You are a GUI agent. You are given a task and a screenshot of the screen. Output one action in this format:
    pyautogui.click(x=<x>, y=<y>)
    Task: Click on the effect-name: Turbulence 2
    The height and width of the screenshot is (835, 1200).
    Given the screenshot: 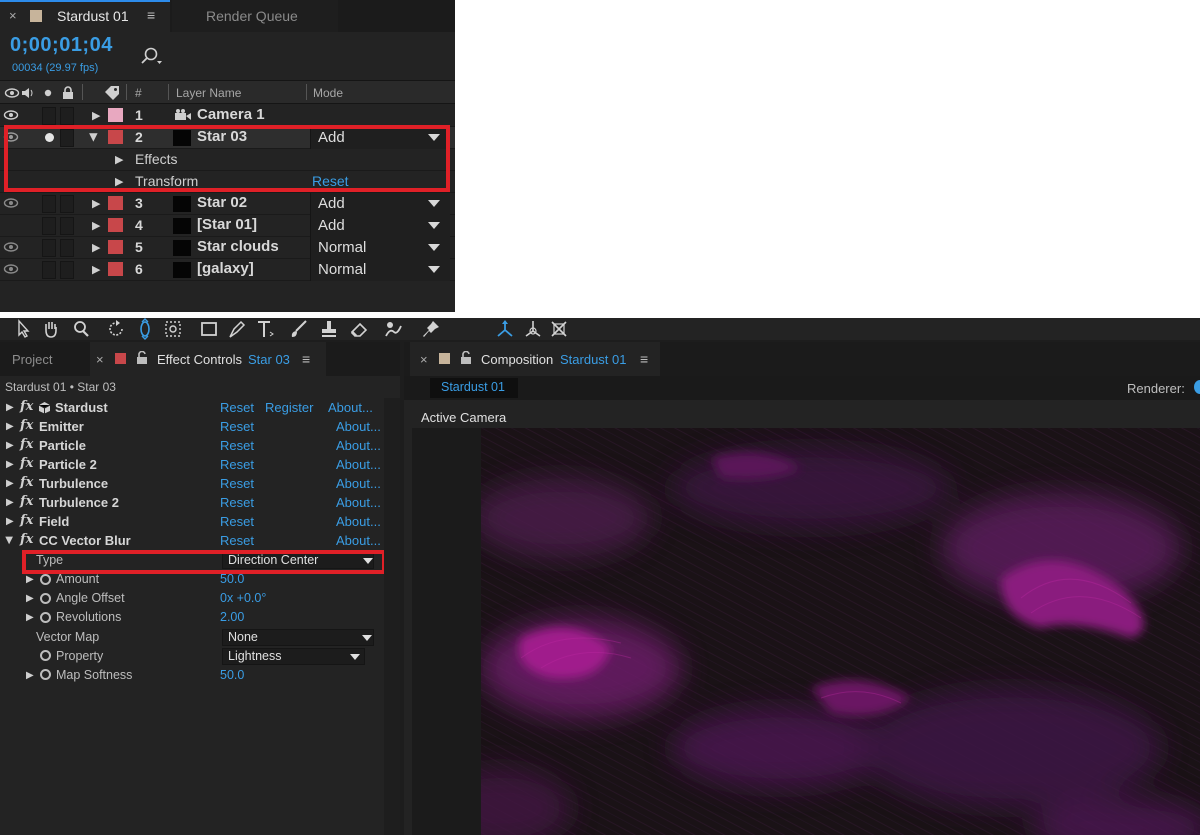 What is the action you would take?
    pyautogui.click(x=79, y=502)
    